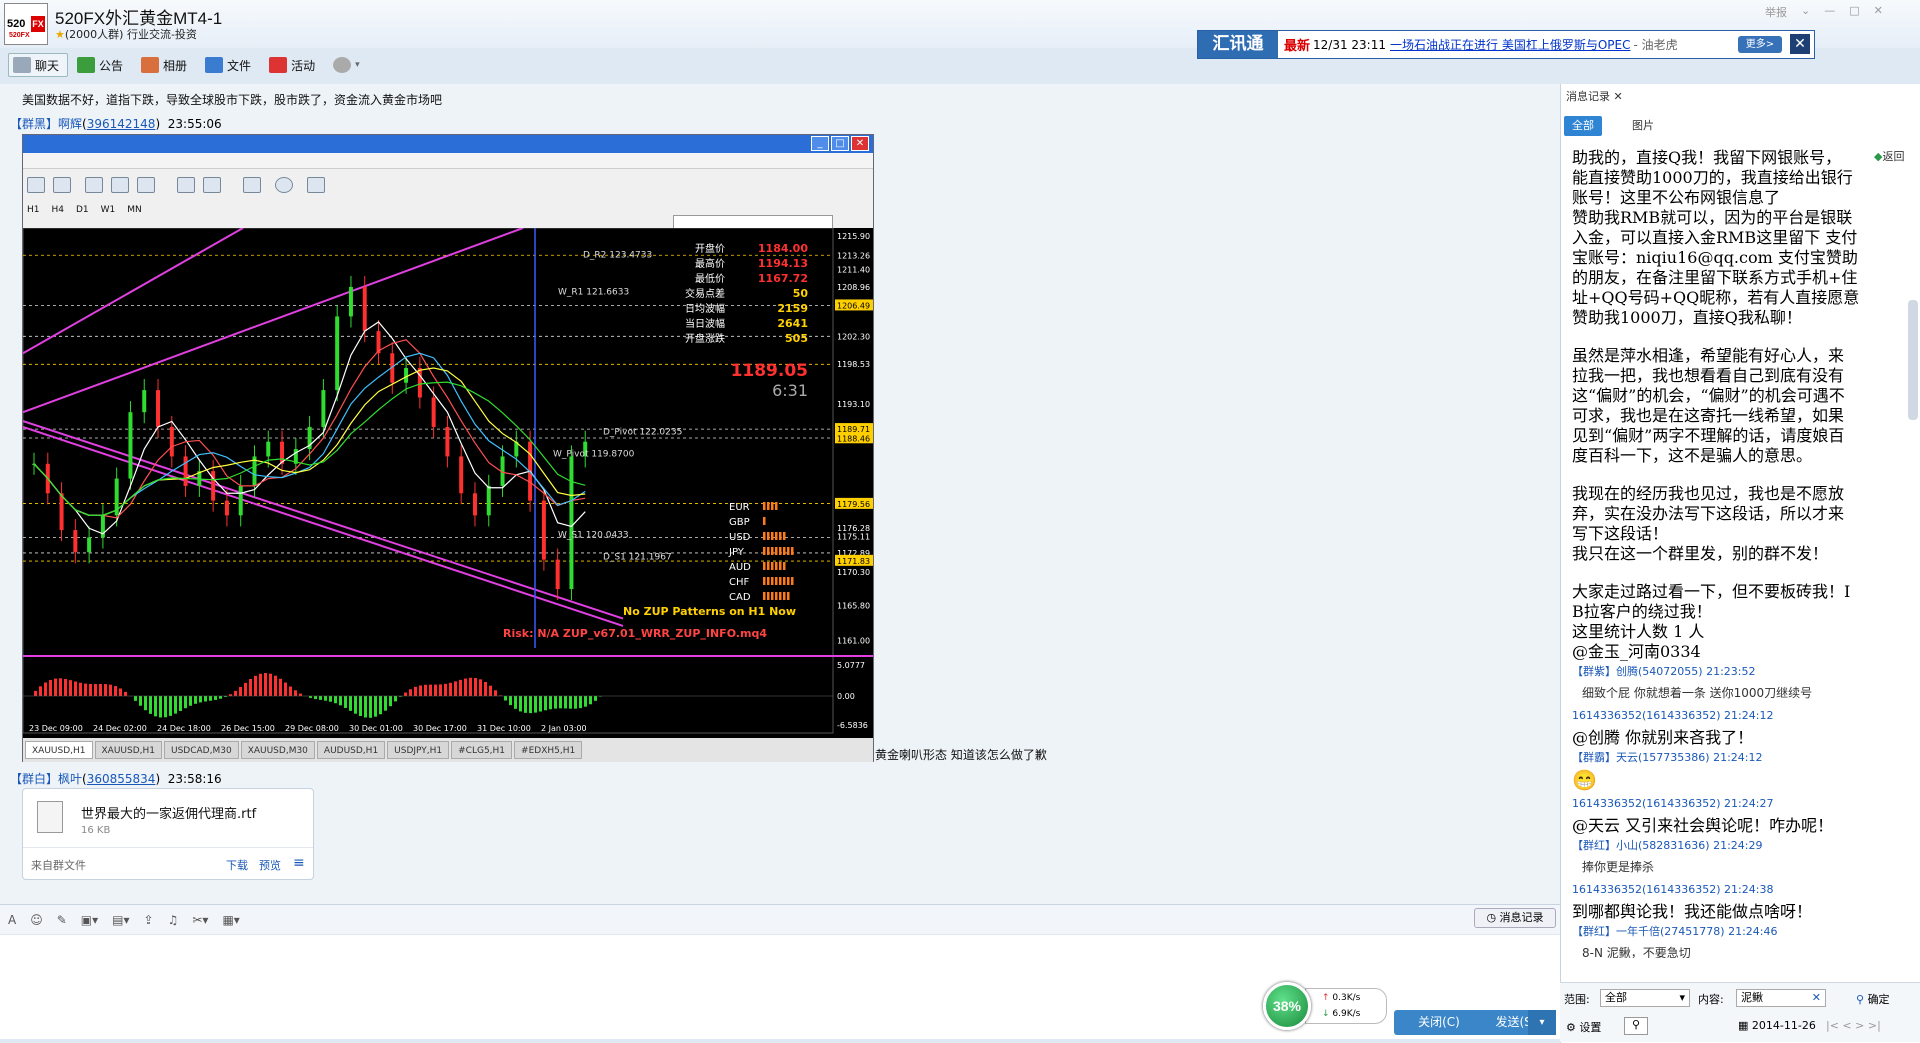 Image resolution: width=1920 pixels, height=1043 pixels. I want to click on chart-bar-icon, so click(36, 185).